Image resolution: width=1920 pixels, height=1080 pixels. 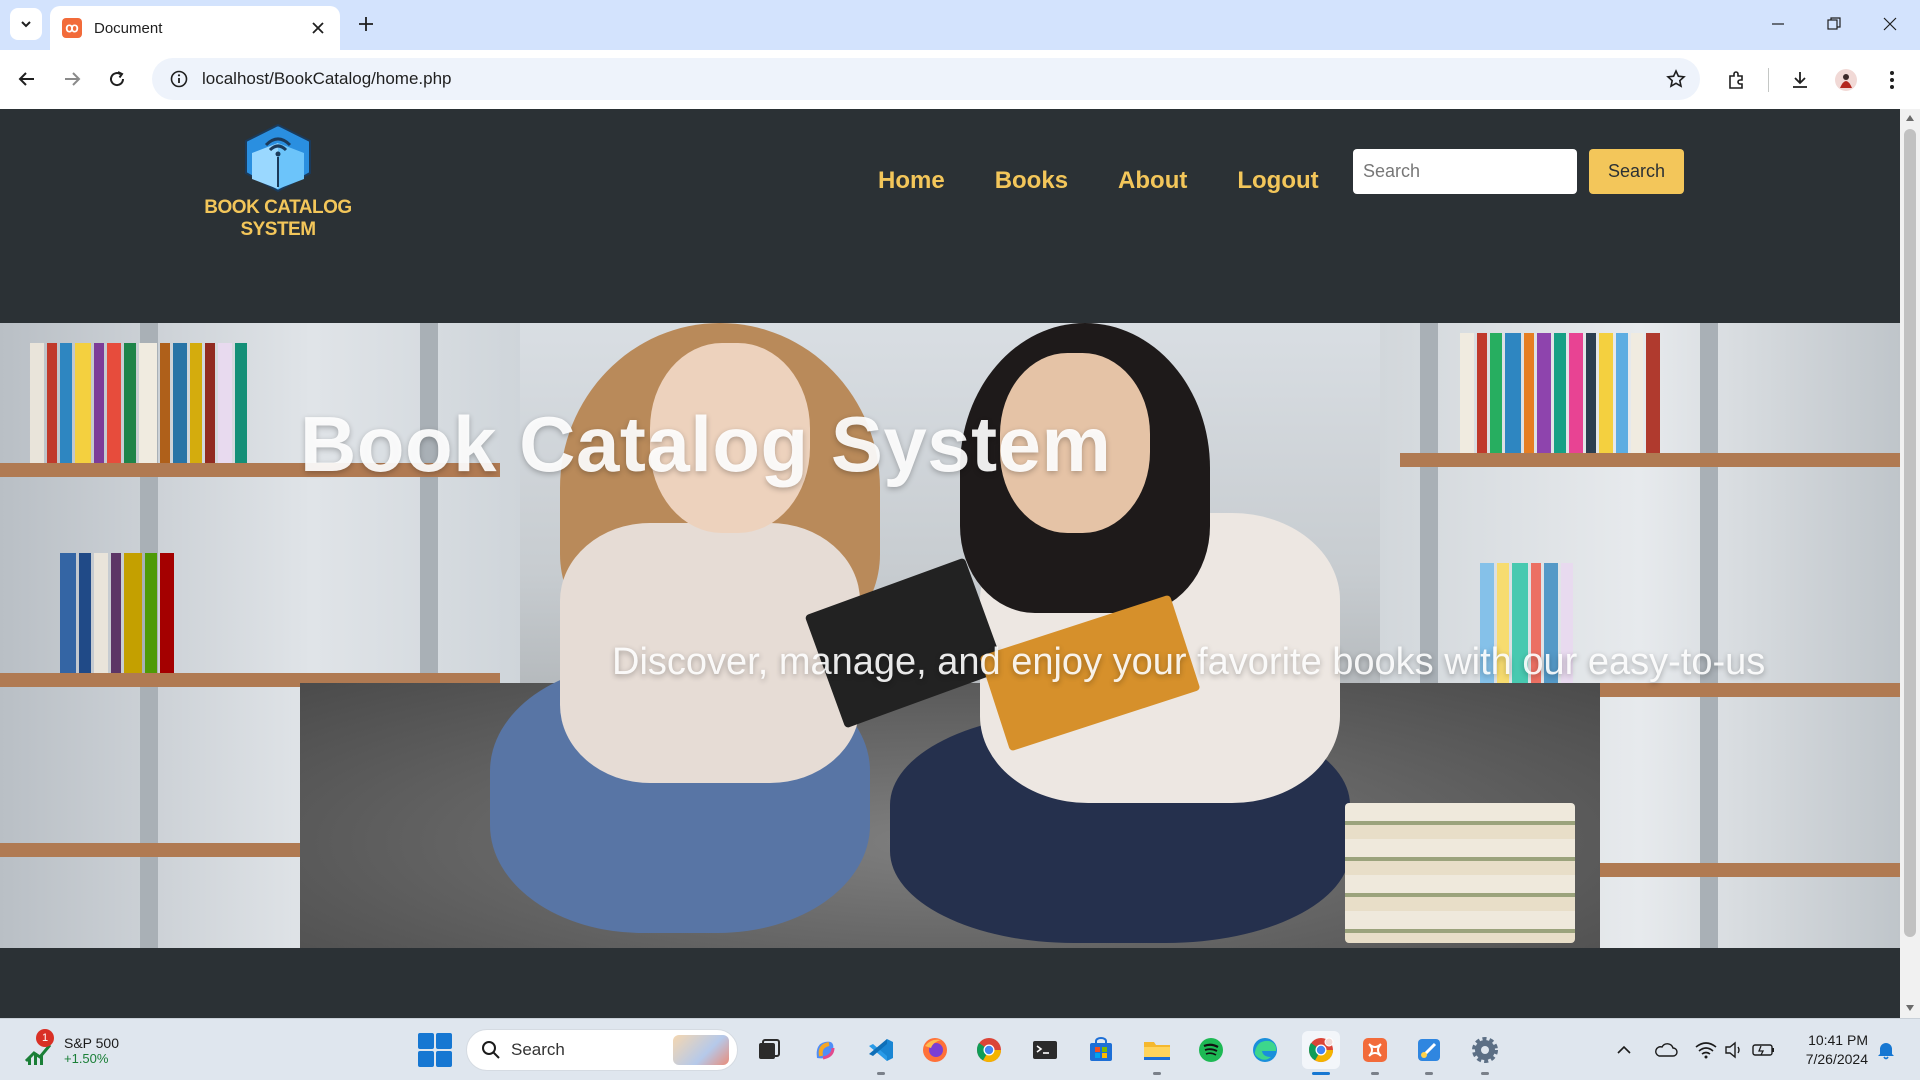 I want to click on settings-icon, so click(x=1485, y=1050).